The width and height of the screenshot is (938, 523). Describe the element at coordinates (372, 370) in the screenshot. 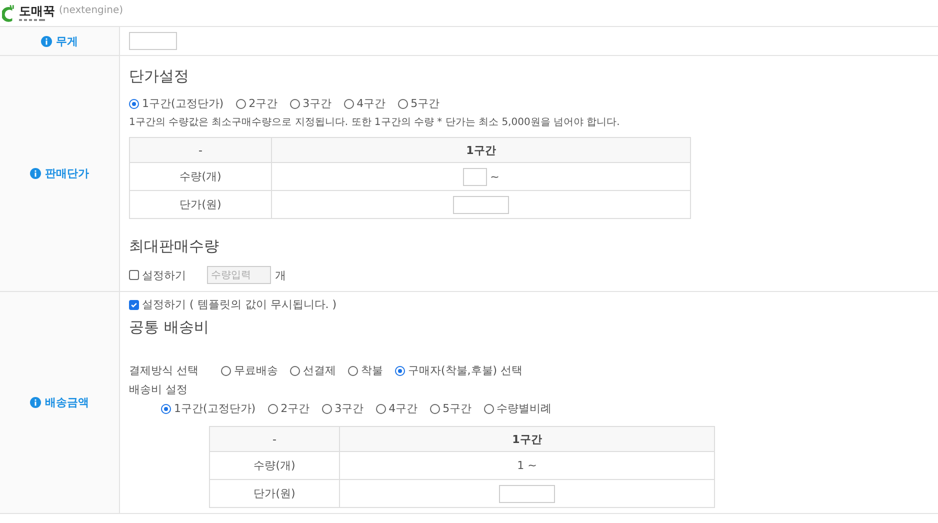

I see `radio-label: 착불` at that location.